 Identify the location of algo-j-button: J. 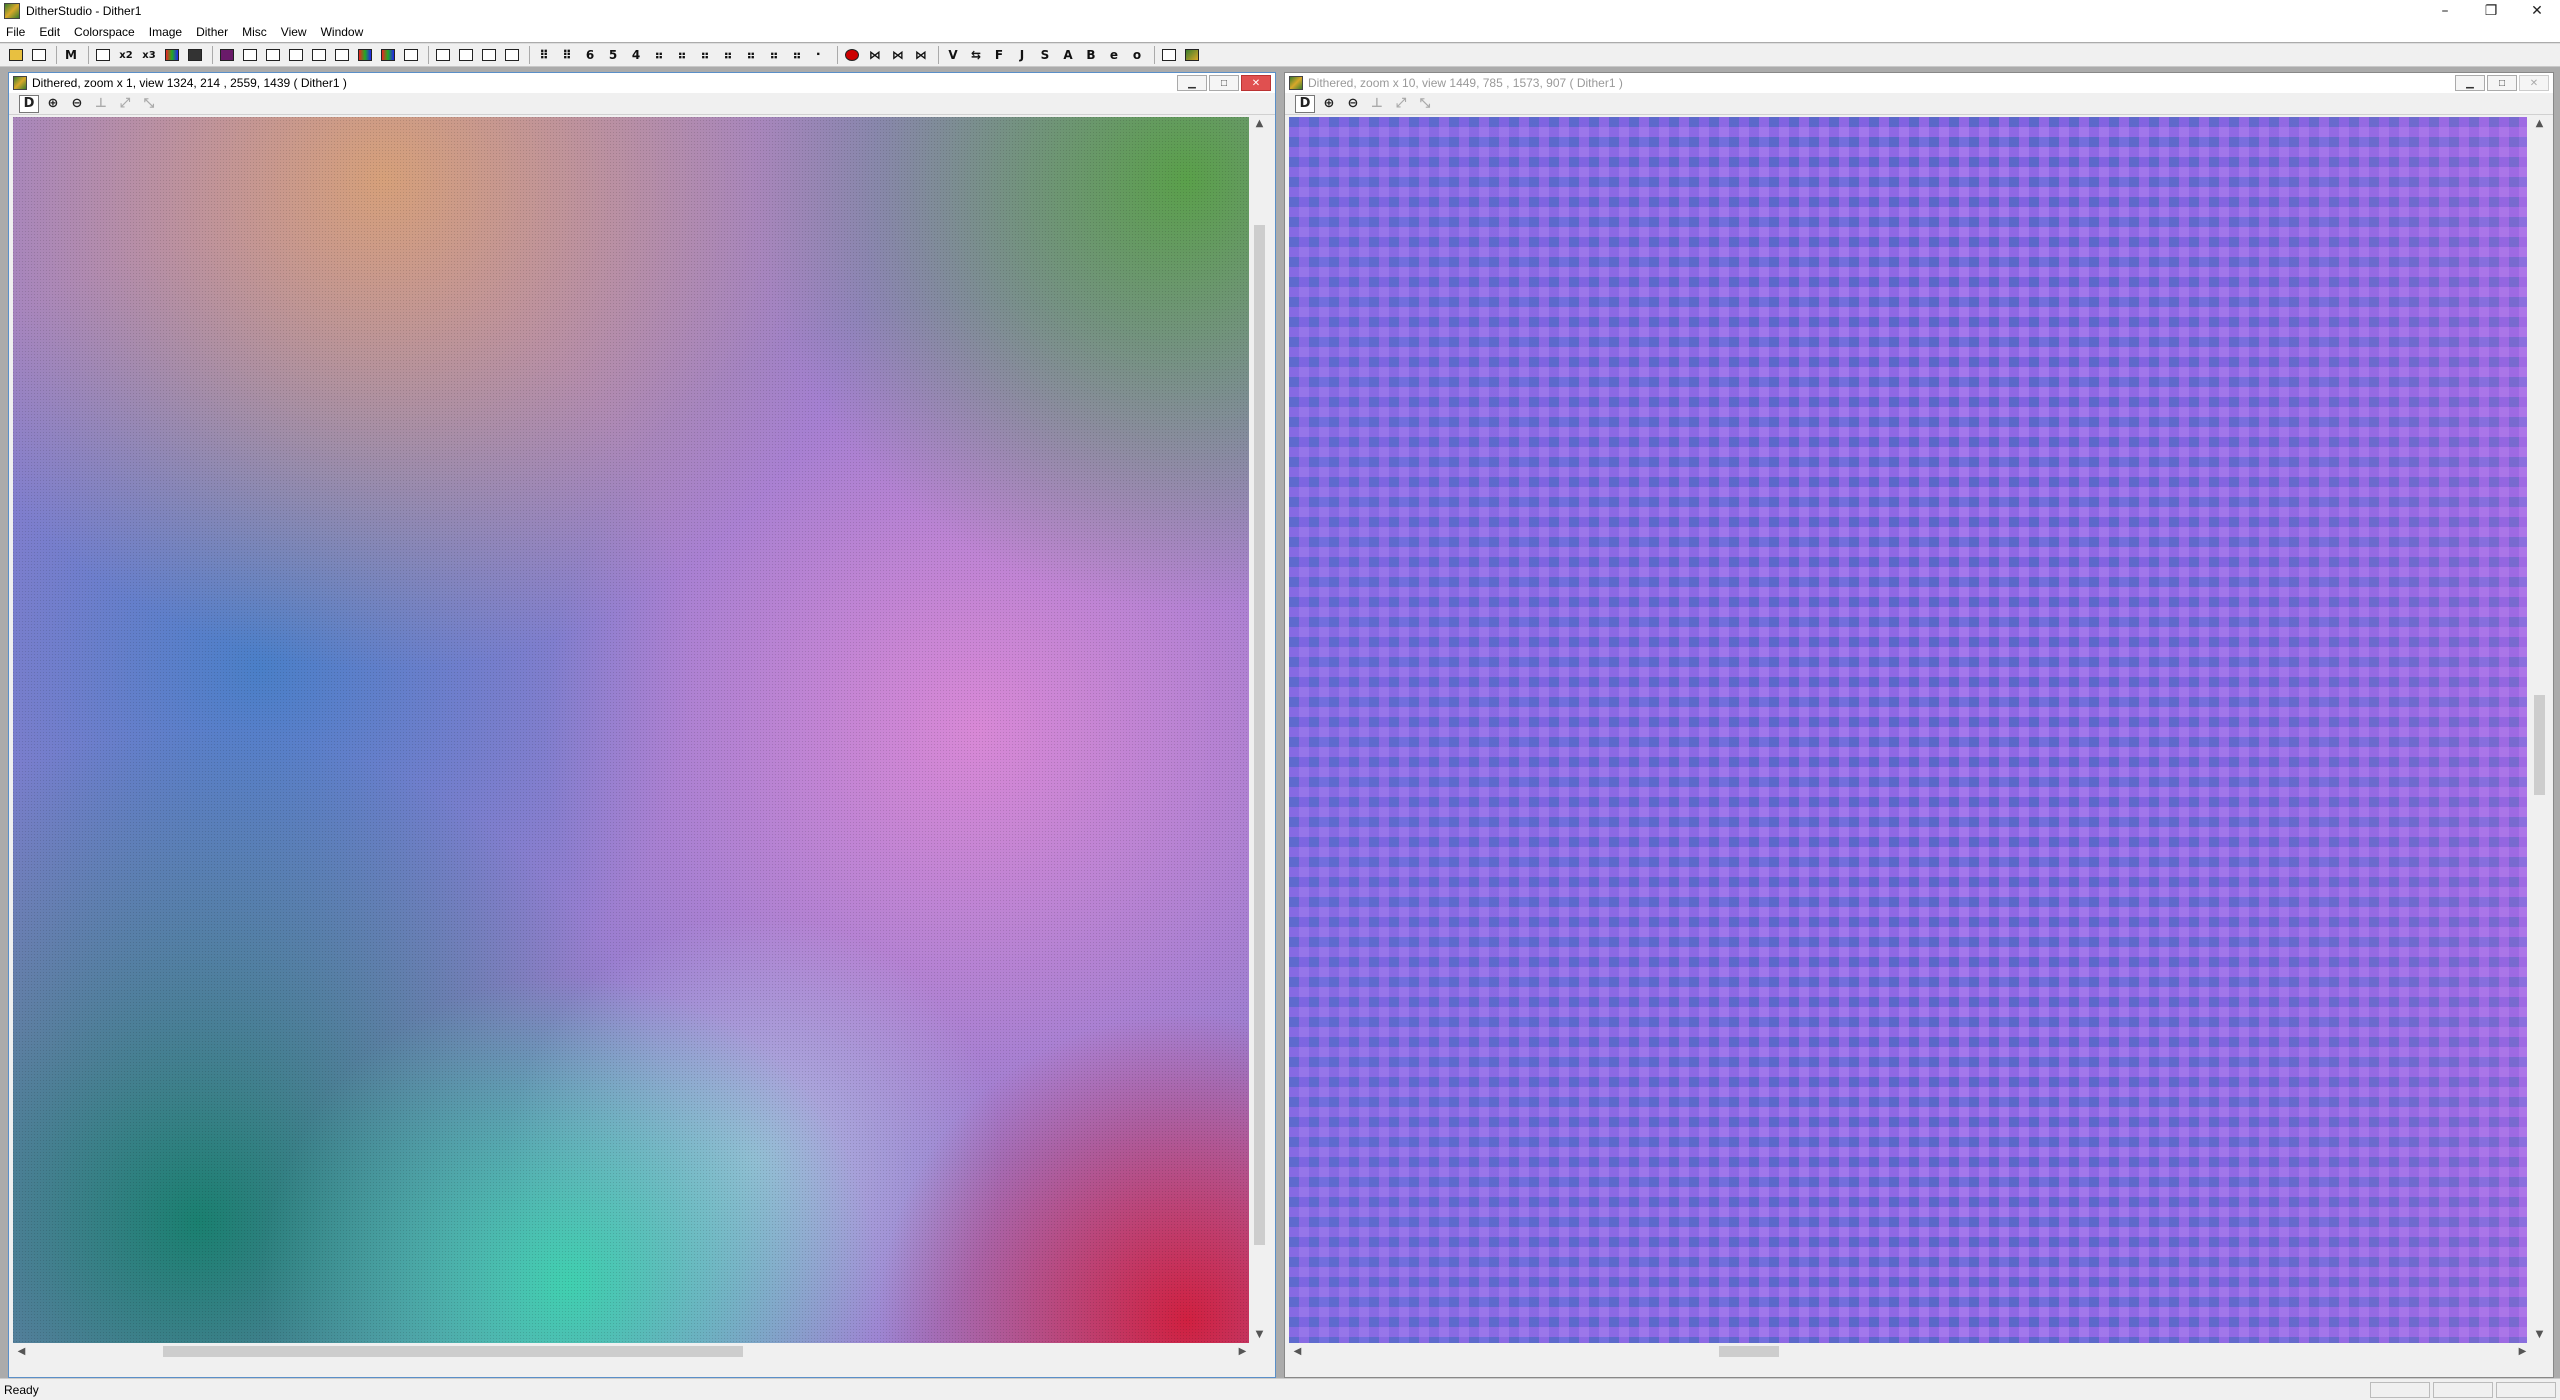
(1022, 55).